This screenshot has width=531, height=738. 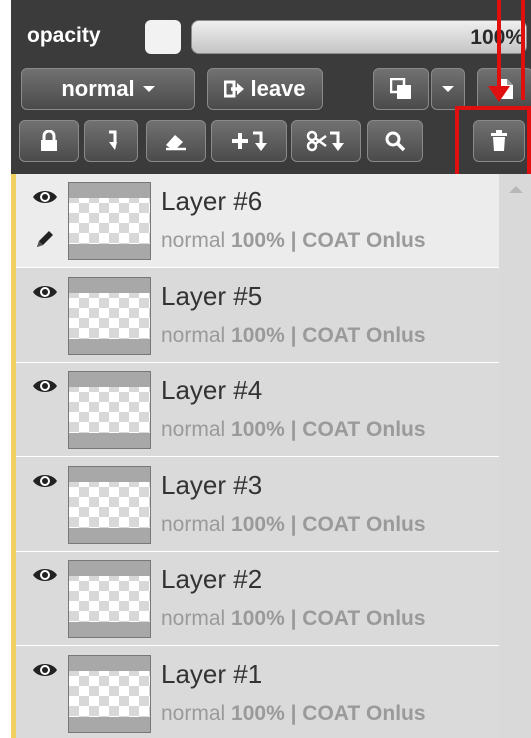 I want to click on layer-row: Layer #5 normal 100% | COAT Onlus, so click(x=257, y=315).